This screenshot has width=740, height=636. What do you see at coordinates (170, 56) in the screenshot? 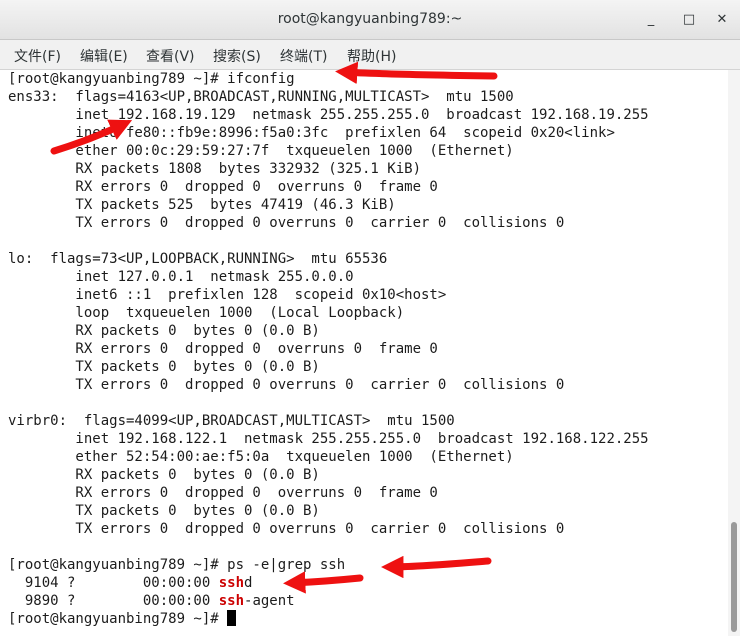
I see `menu-view: 查看(V)` at bounding box center [170, 56].